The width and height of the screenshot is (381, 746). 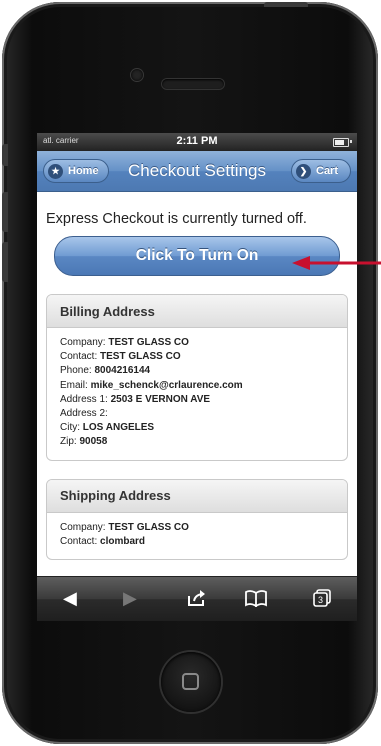 What do you see at coordinates (123, 541) in the screenshot?
I see `shipping-contact-value: clombard` at bounding box center [123, 541].